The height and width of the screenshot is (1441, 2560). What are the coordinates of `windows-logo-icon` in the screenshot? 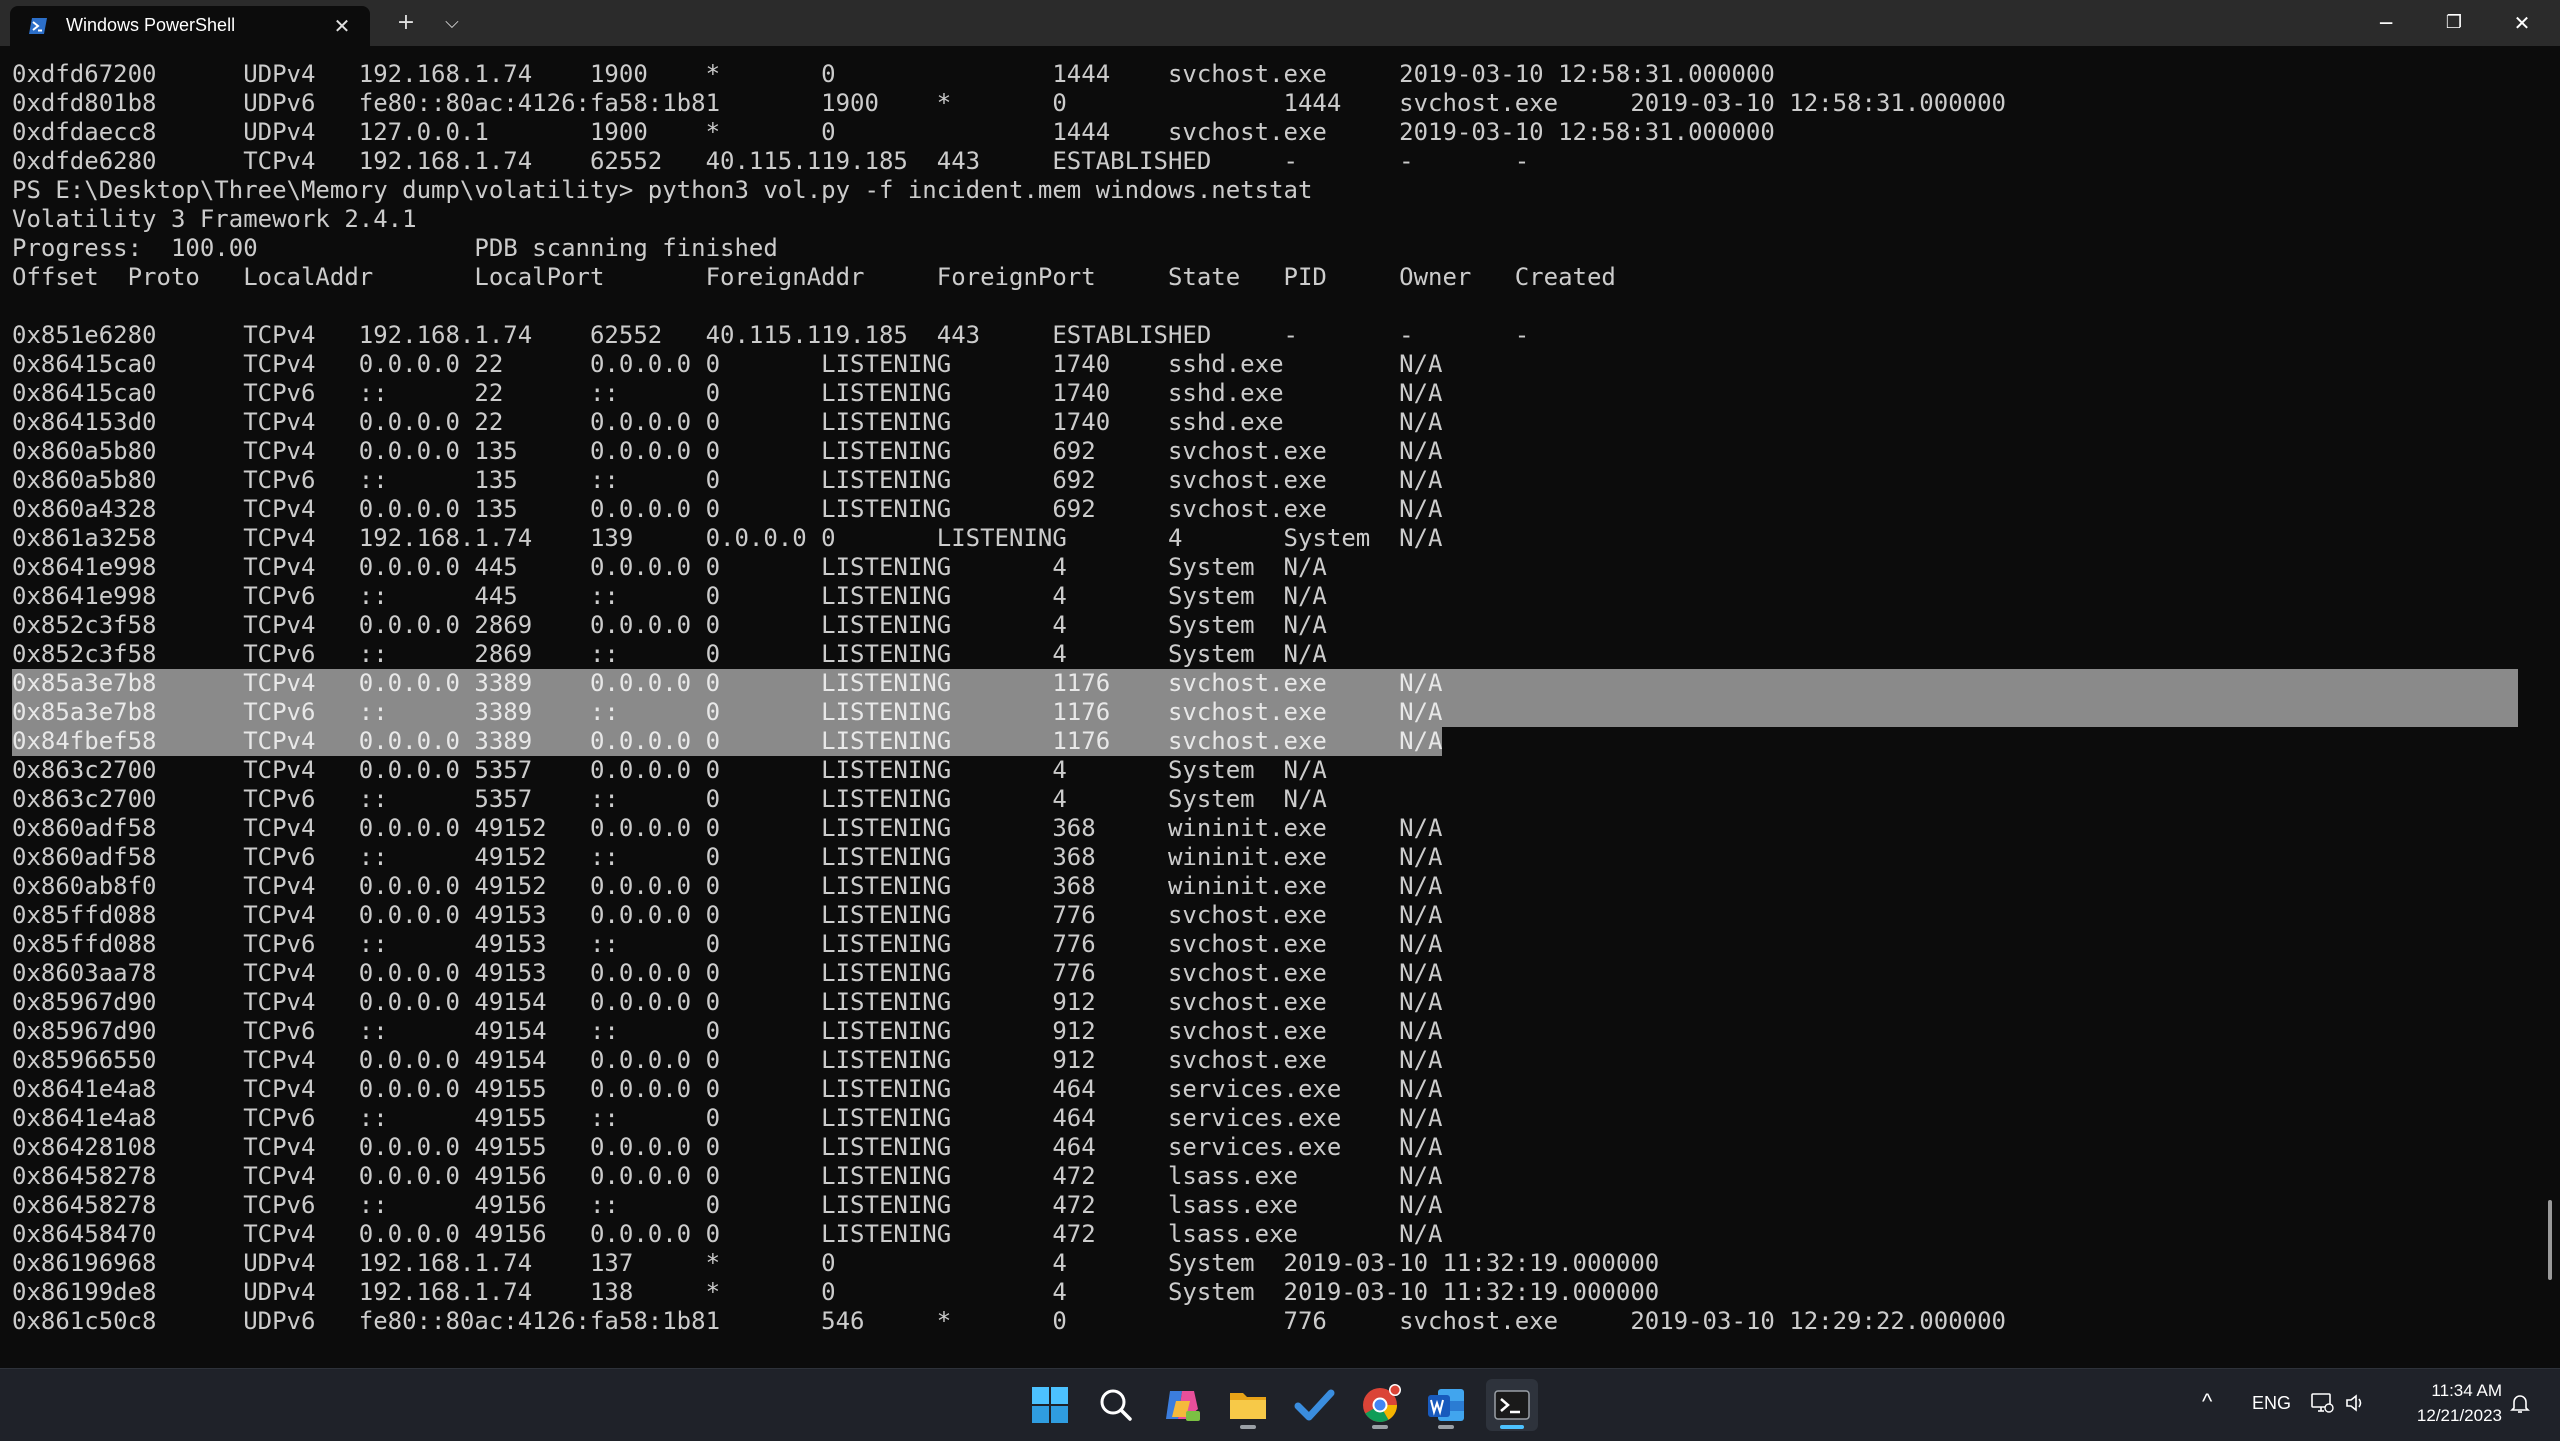 It's located at (1050, 1405).